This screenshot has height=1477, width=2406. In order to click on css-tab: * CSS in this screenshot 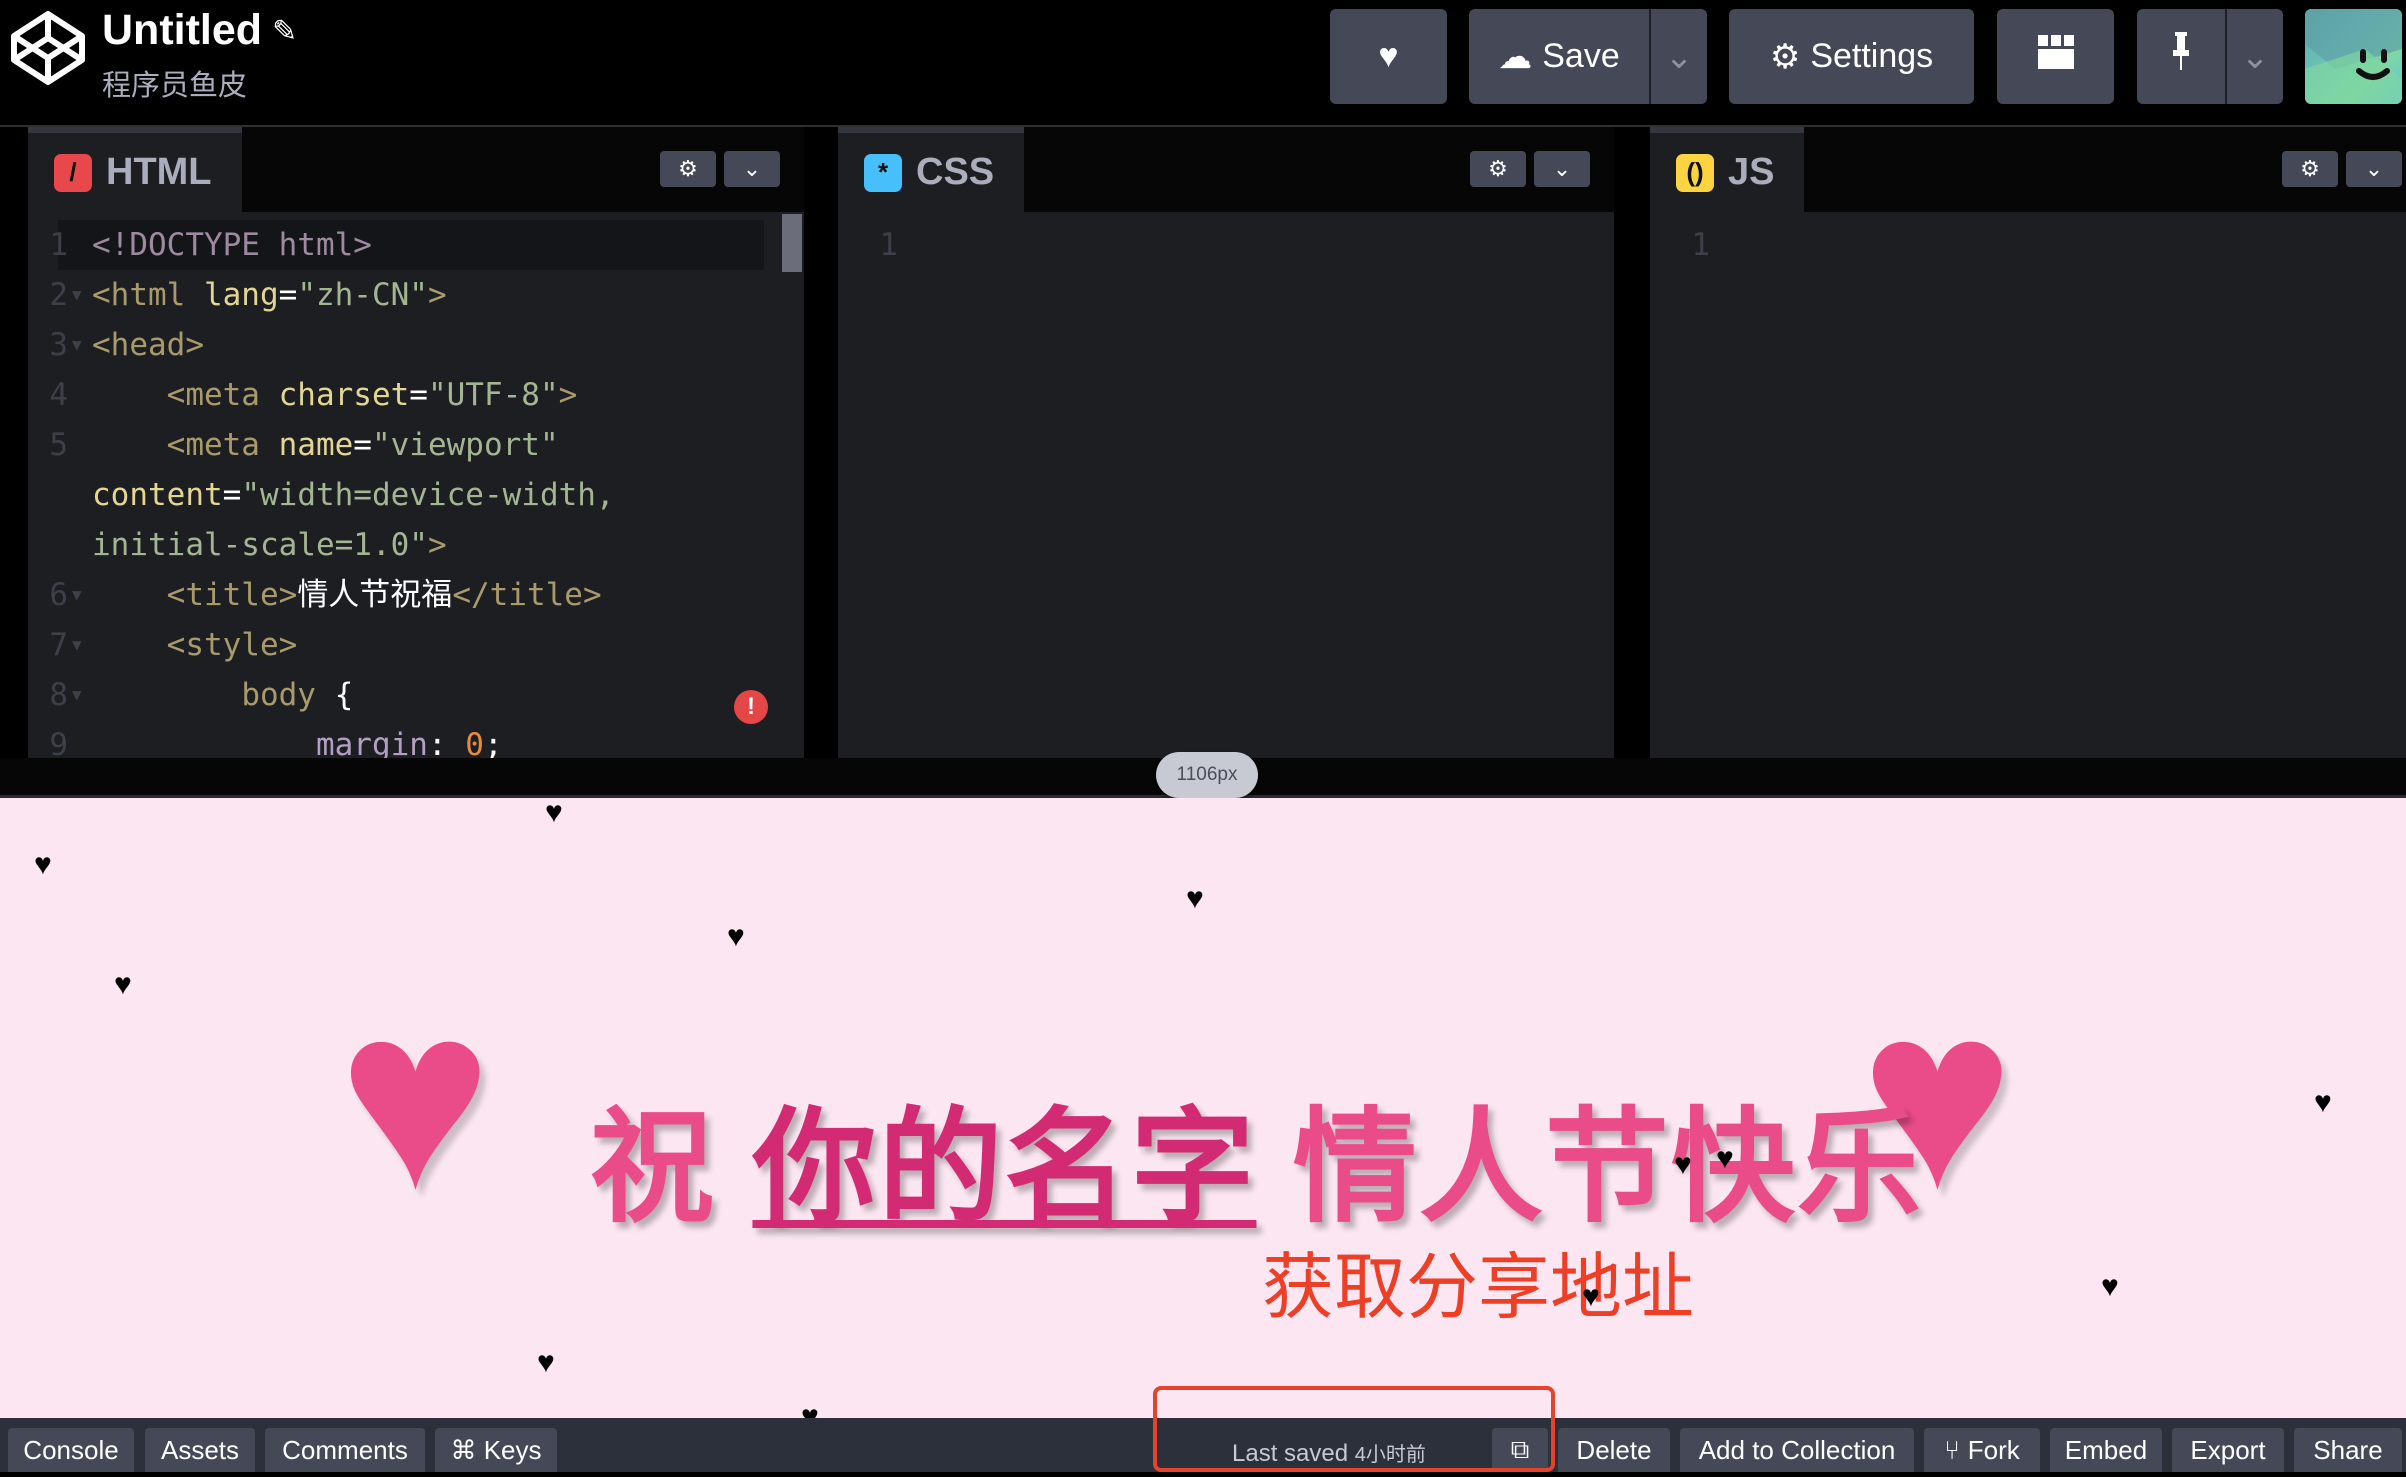, I will do `click(931, 169)`.